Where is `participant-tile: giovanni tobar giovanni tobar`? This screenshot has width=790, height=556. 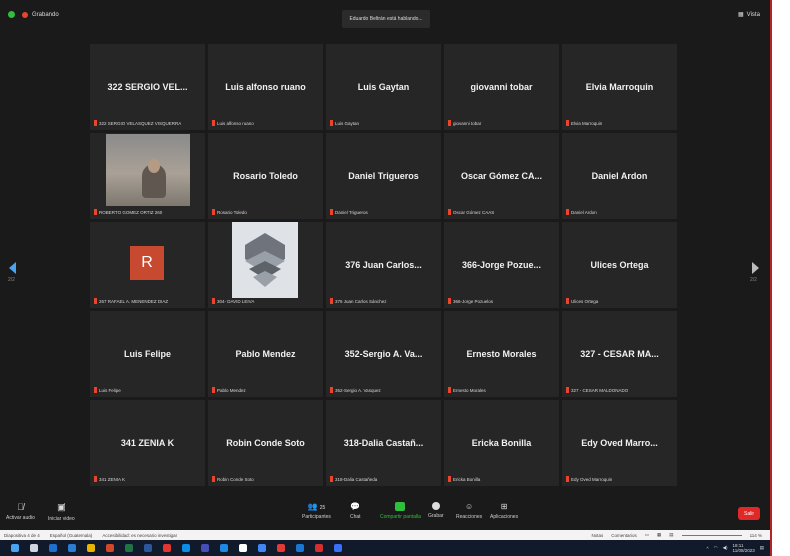
participant-tile: giovanni tobar giovanni tobar is located at coordinates (501, 87).